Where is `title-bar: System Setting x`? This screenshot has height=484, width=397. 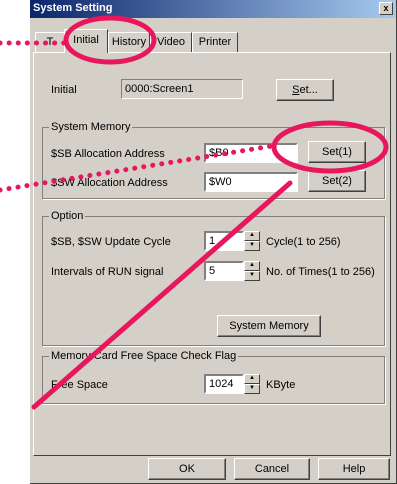
title-bar: System Setting x is located at coordinates (213, 9).